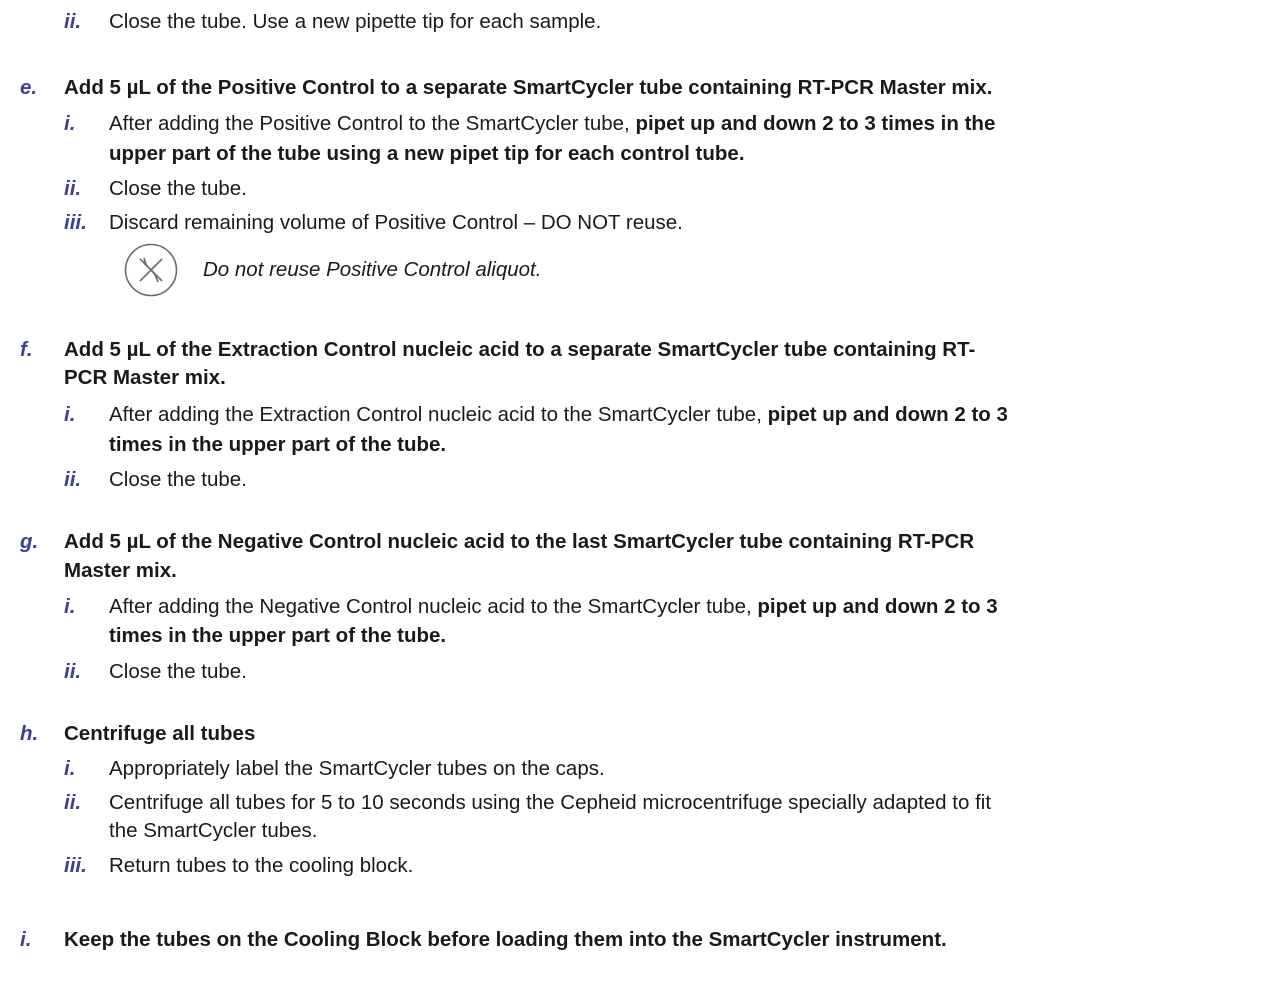  I want to click on step-marker: g., so click(29, 541).